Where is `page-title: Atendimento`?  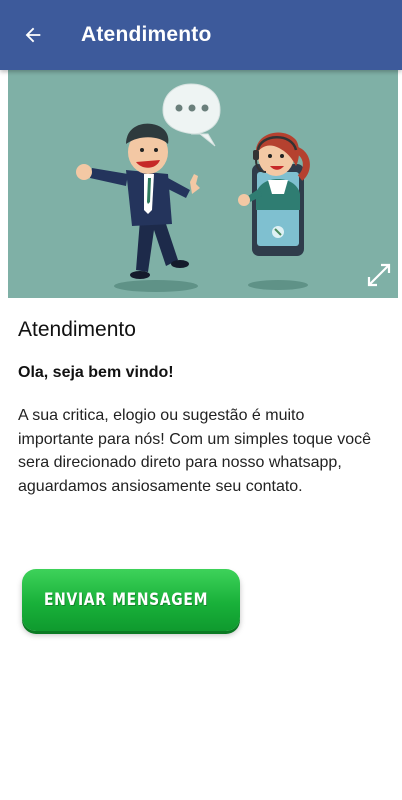
page-title: Atendimento is located at coordinates (146, 34).